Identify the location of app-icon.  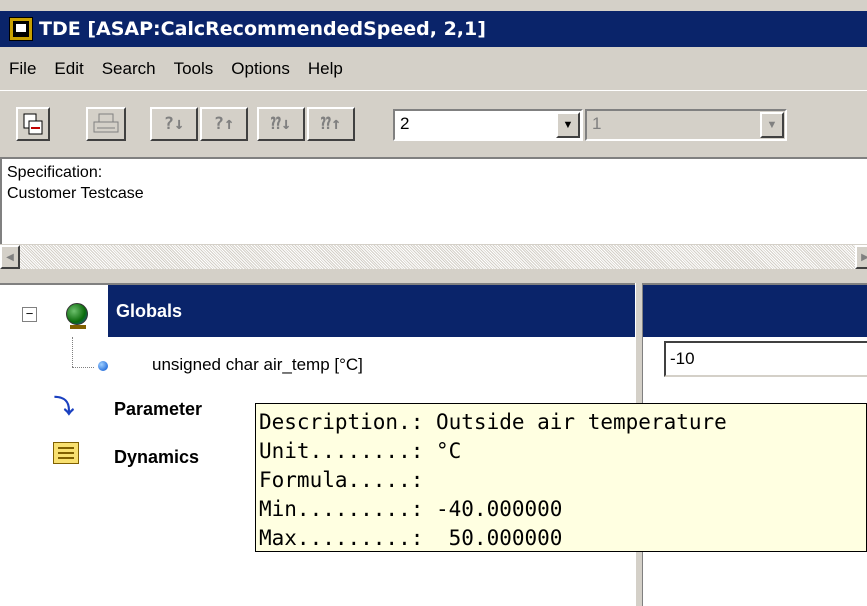
(21, 29).